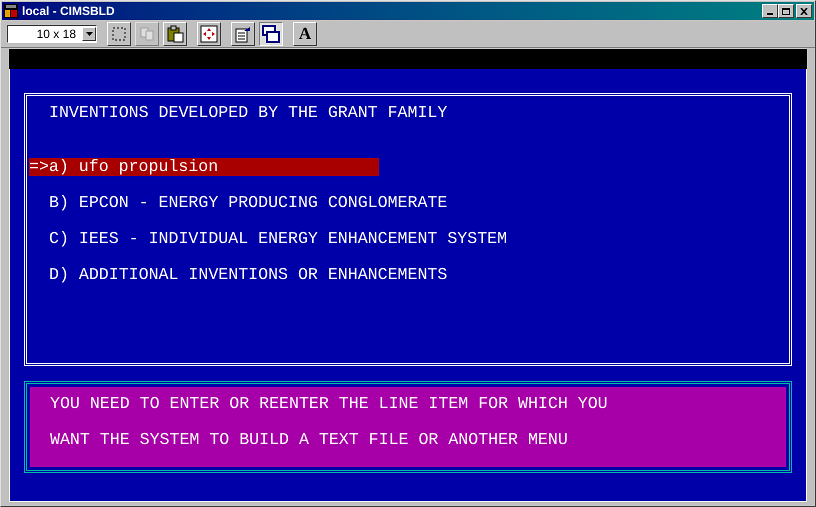 This screenshot has width=816, height=507. What do you see at coordinates (309, 440) in the screenshot?
I see `message-line: WANT THE SYSTEM TO BUILD A TEXT FILE OR ANOTHER MENU` at bounding box center [309, 440].